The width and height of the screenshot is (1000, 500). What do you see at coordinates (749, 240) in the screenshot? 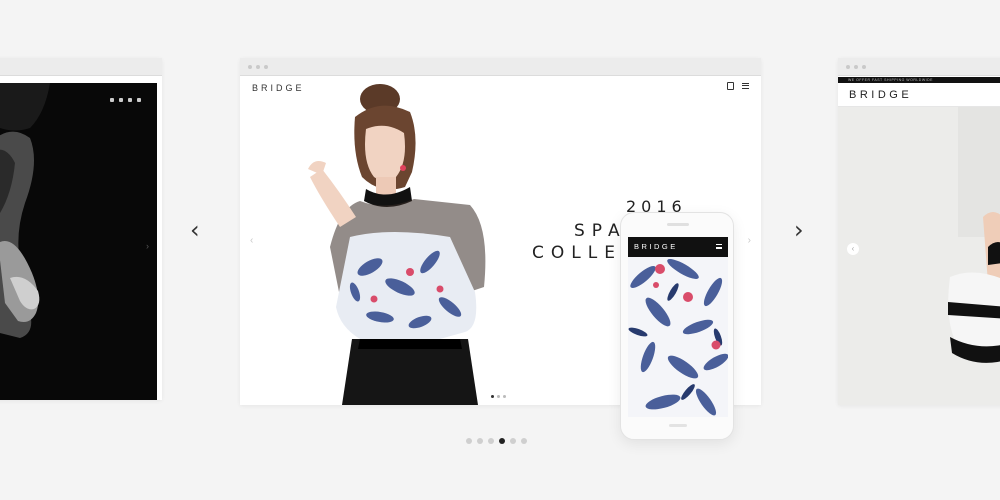
I see `slide-next-arrow: ›` at bounding box center [749, 240].